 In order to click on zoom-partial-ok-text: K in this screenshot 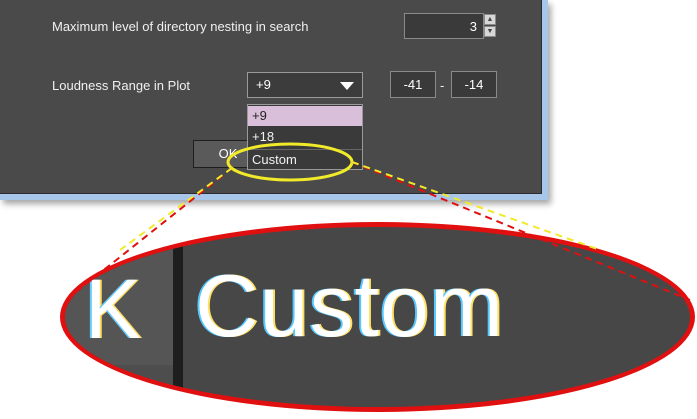, I will do `click(113, 309)`.